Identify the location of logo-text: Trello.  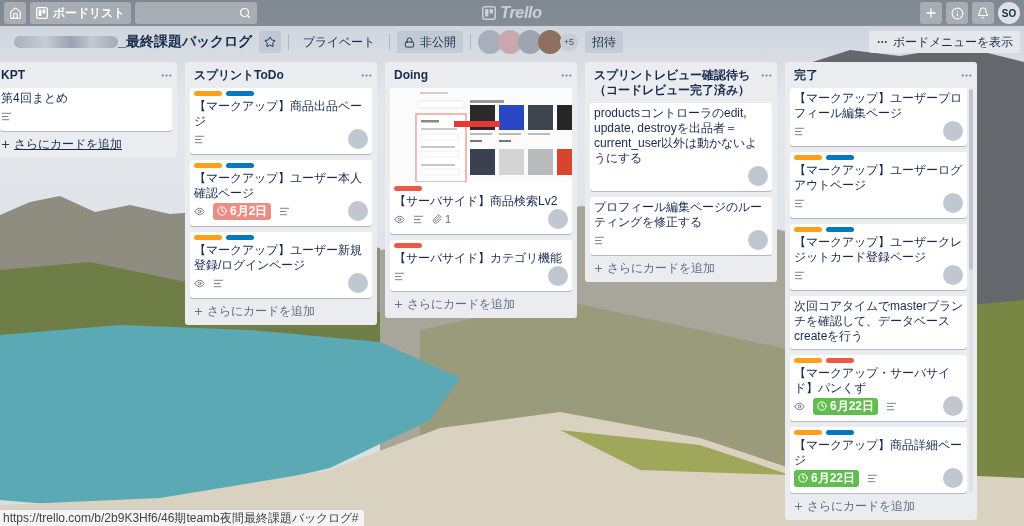
(521, 13).